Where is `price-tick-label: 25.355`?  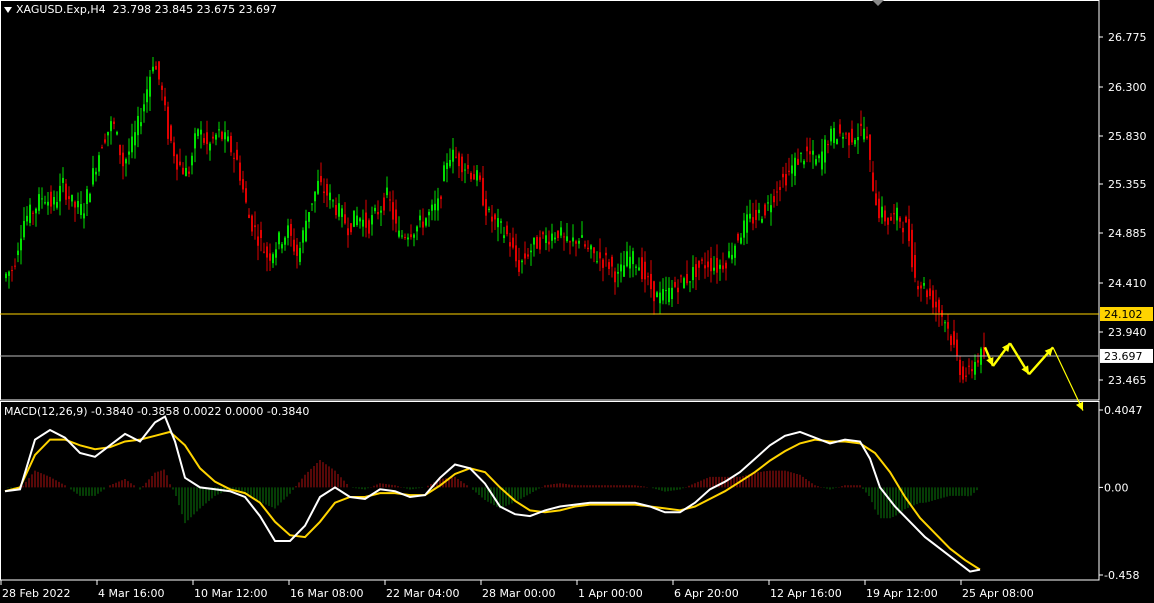
price-tick-label: 25.355 is located at coordinates (1127, 184).